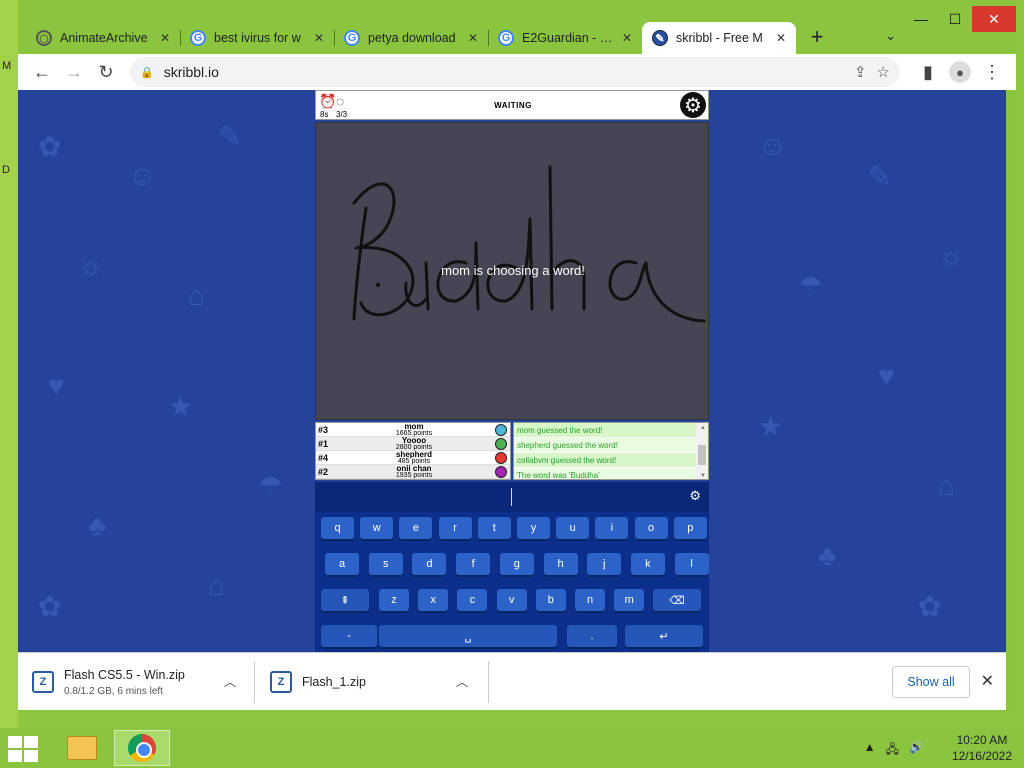  Describe the element at coordinates (664, 636) in the screenshot. I see `key-3-↵: ↵` at that location.